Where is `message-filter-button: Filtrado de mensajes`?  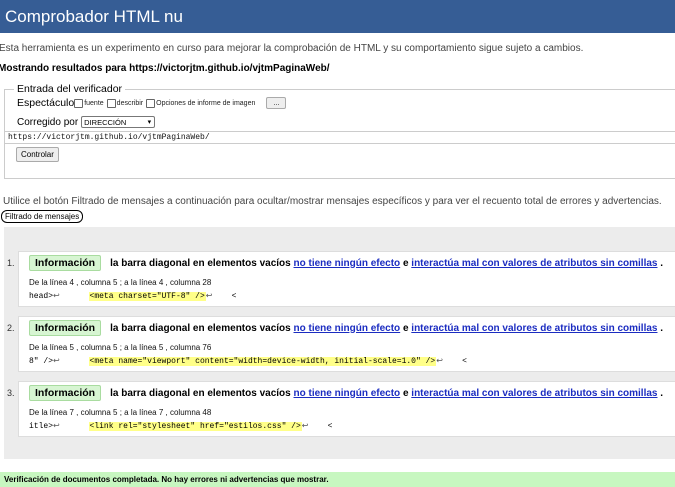
message-filter-button: Filtrado de mensajes is located at coordinates (42, 216).